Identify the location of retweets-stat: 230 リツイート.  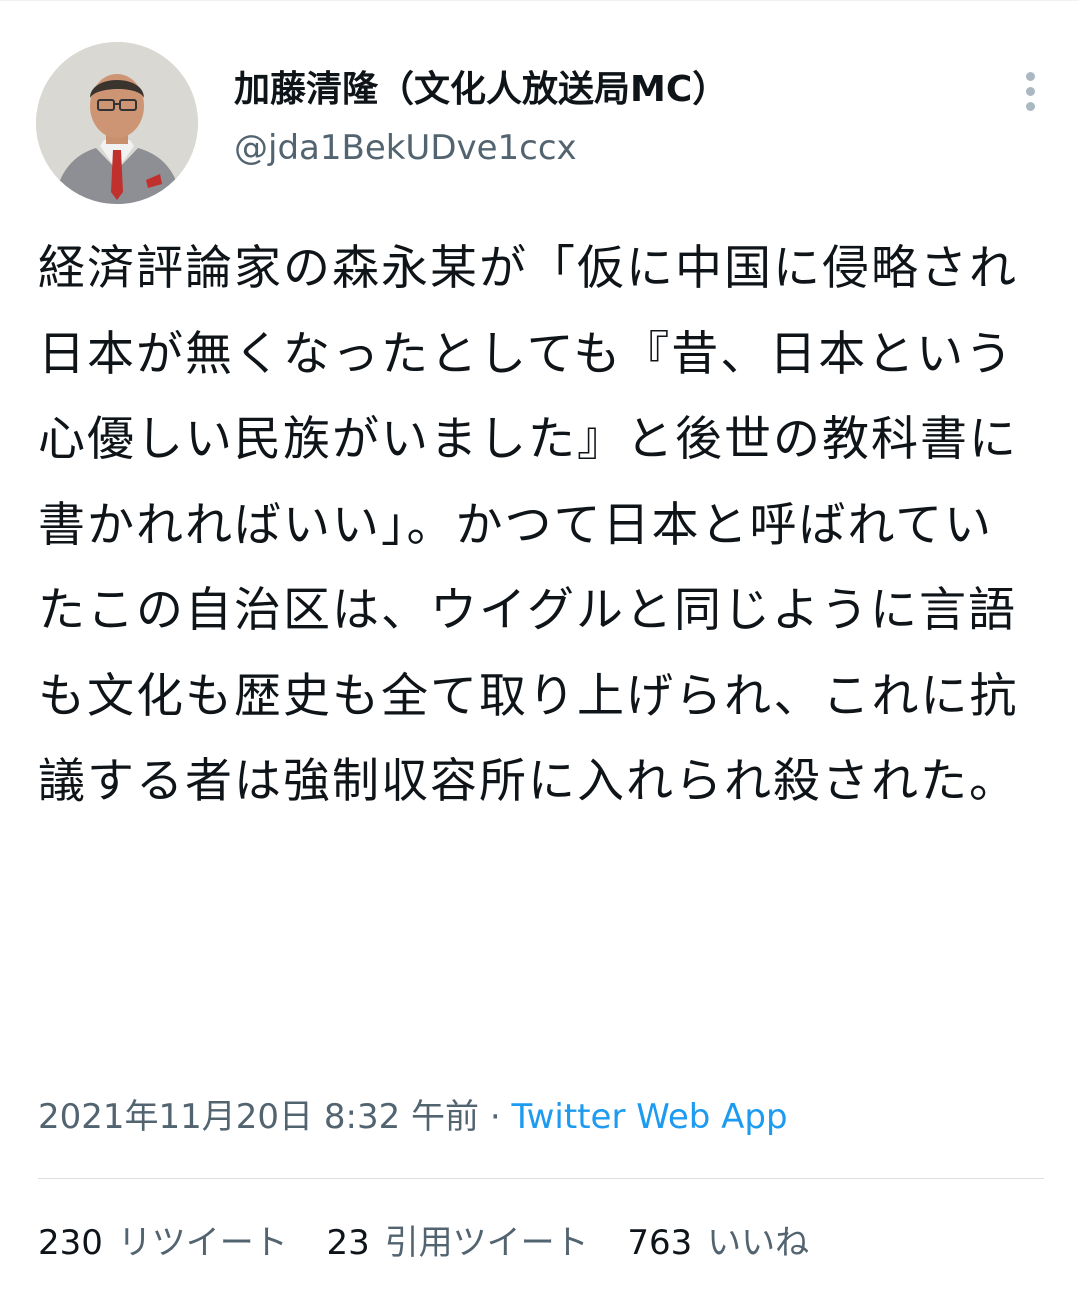
(163, 1243).